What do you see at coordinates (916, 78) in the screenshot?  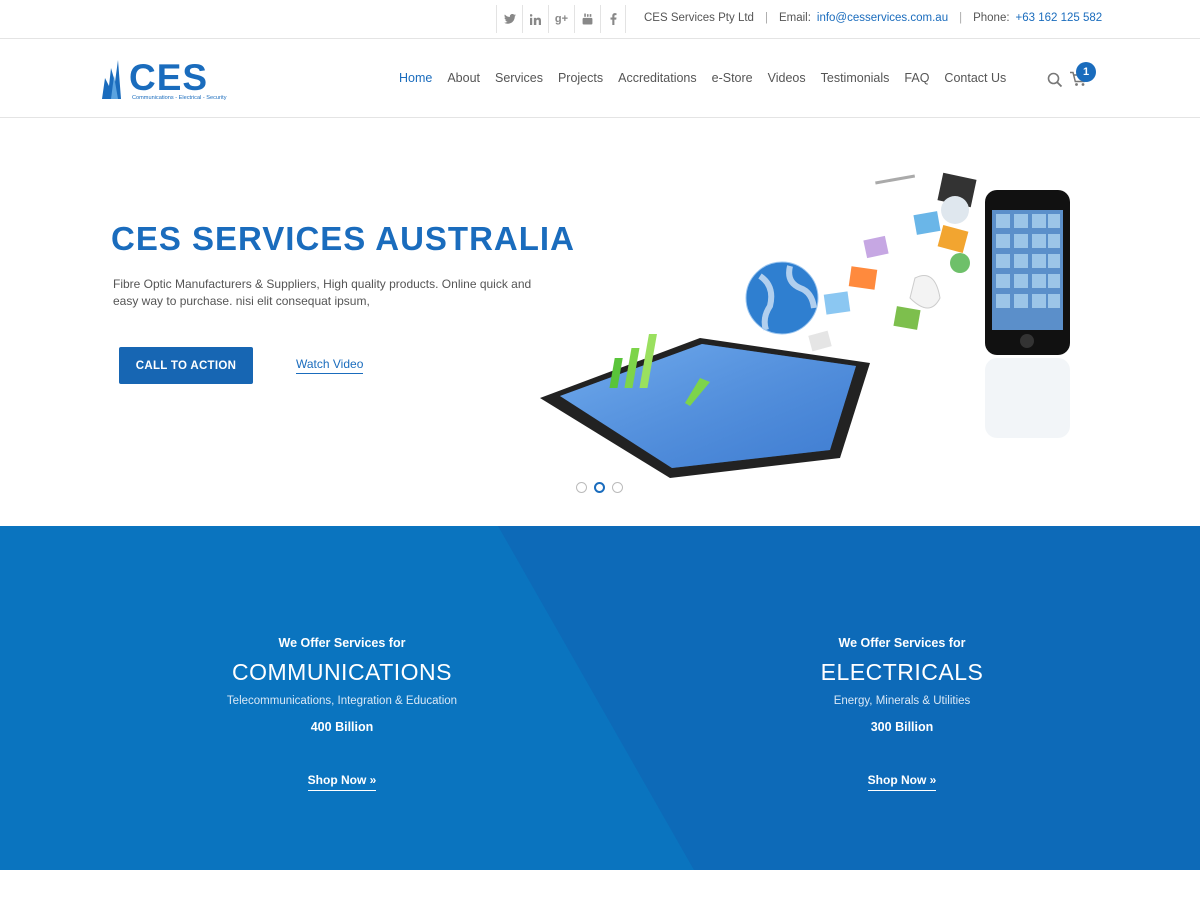 I see `nav-faq: FAQ` at bounding box center [916, 78].